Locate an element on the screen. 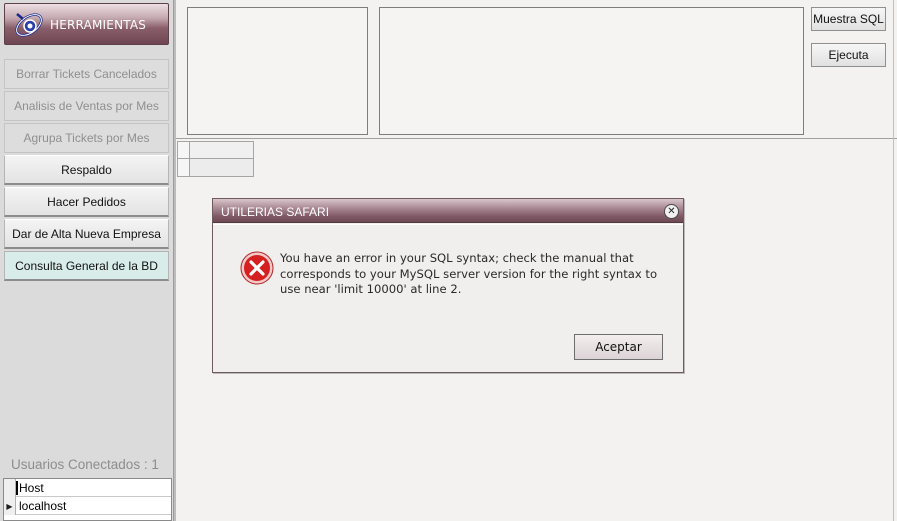 The height and width of the screenshot is (521, 897). menu-item-label: Respaldo is located at coordinates (86, 169).